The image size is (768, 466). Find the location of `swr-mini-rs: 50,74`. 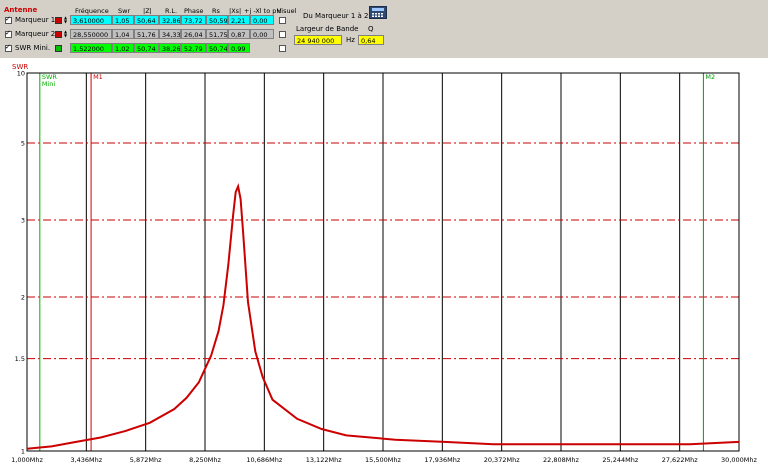

swr-mini-rs: 50,74 is located at coordinates (217, 48).